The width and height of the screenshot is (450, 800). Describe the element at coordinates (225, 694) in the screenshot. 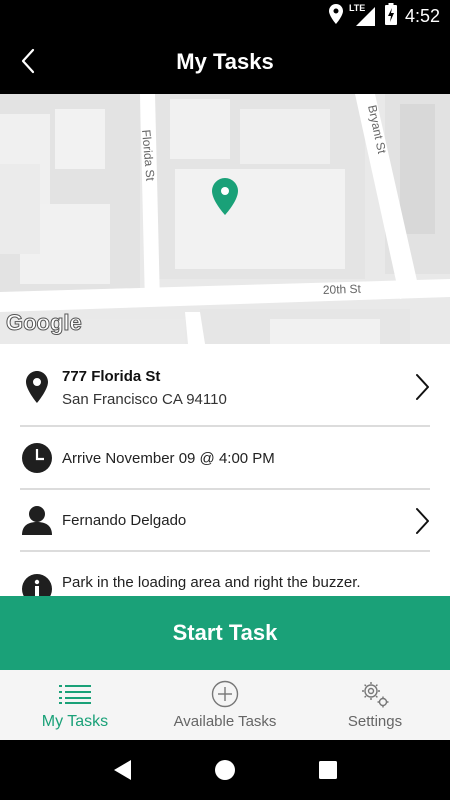

I see `plus-circle-icon` at that location.